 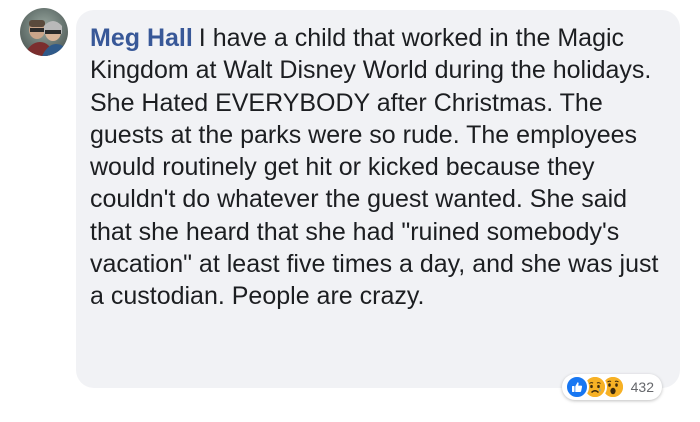 I want to click on reaction-icons, so click(x=594, y=387).